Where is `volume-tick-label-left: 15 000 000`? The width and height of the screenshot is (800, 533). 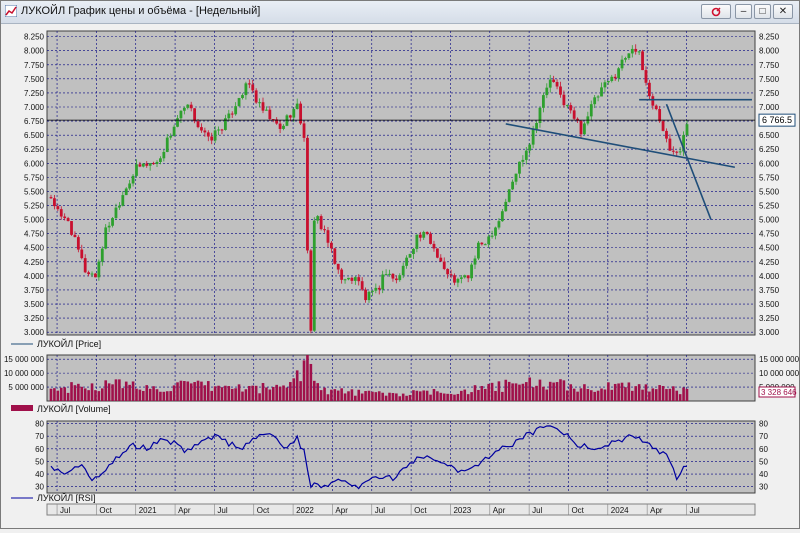
volume-tick-label-left: 15 000 000 is located at coordinates (24, 359).